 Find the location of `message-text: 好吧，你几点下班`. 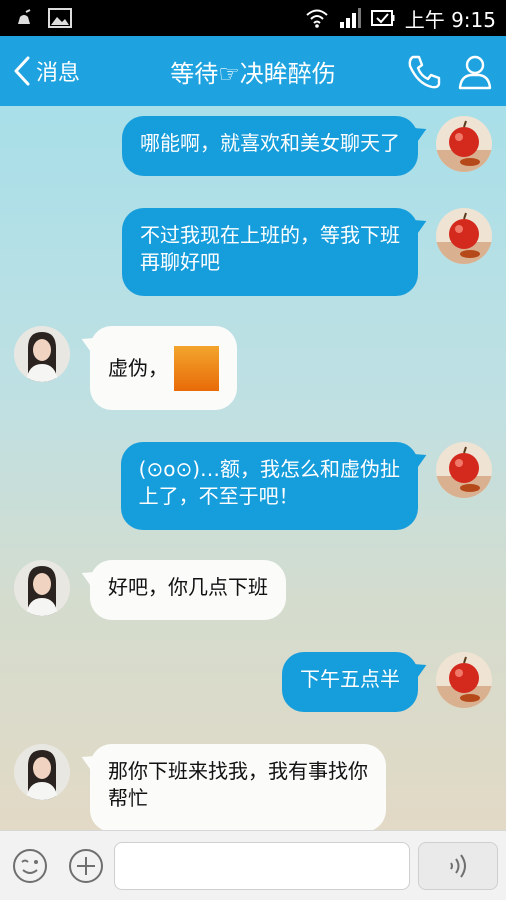

message-text: 好吧，你几点下班 is located at coordinates (188, 587).